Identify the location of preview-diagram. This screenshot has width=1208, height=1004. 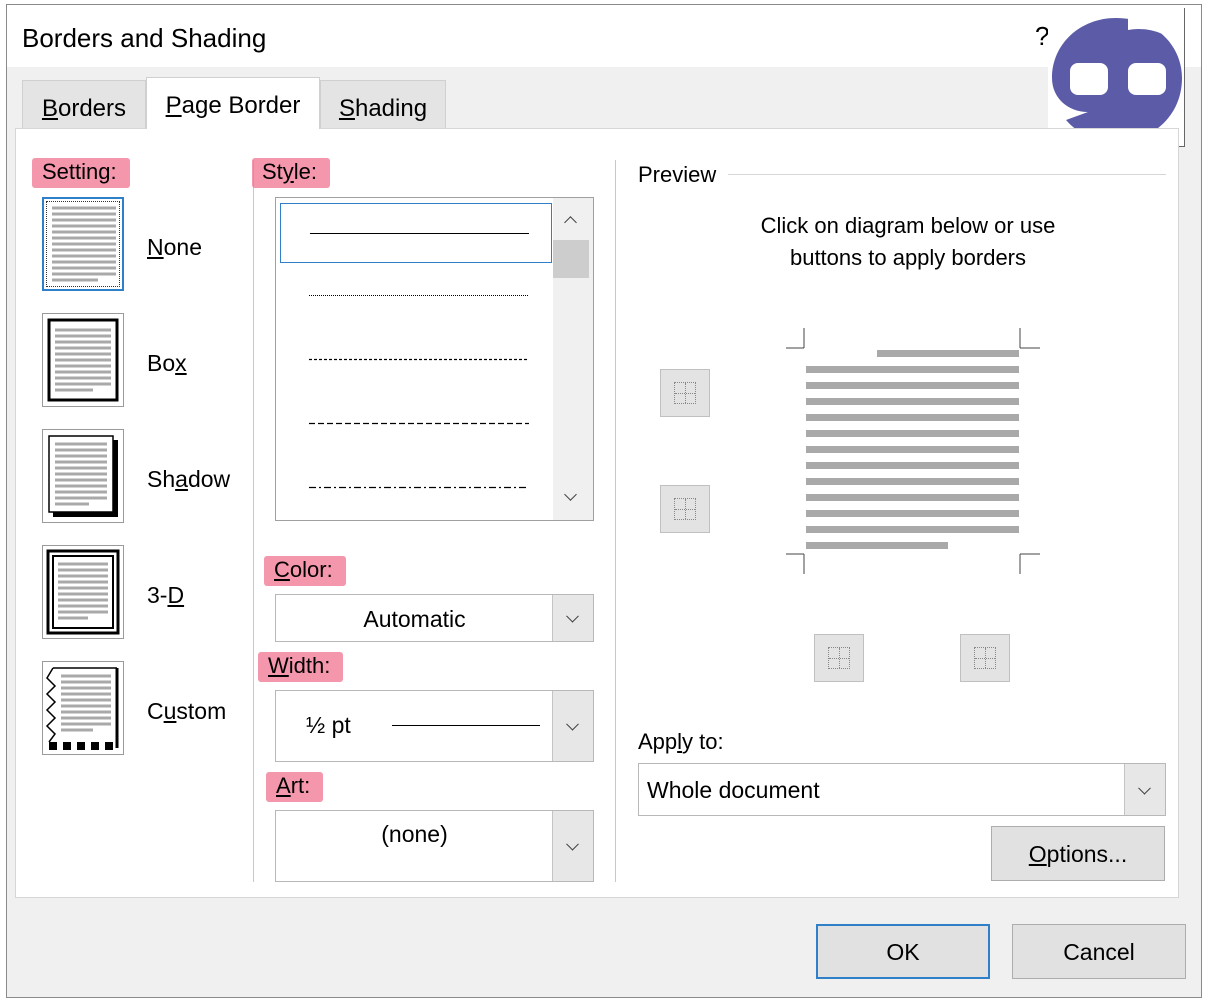
(913, 451).